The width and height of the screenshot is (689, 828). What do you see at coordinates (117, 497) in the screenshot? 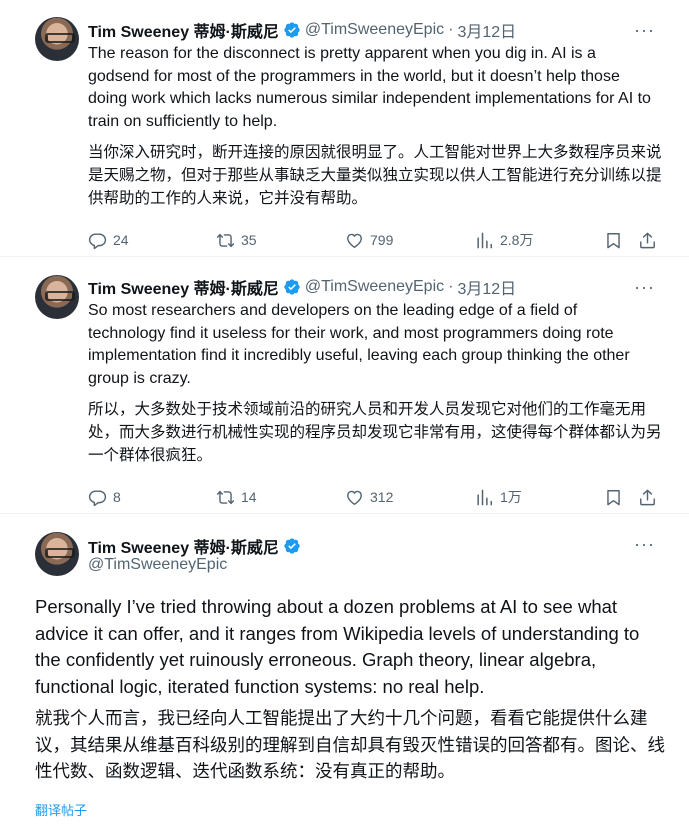
I see `reply-count: 8` at bounding box center [117, 497].